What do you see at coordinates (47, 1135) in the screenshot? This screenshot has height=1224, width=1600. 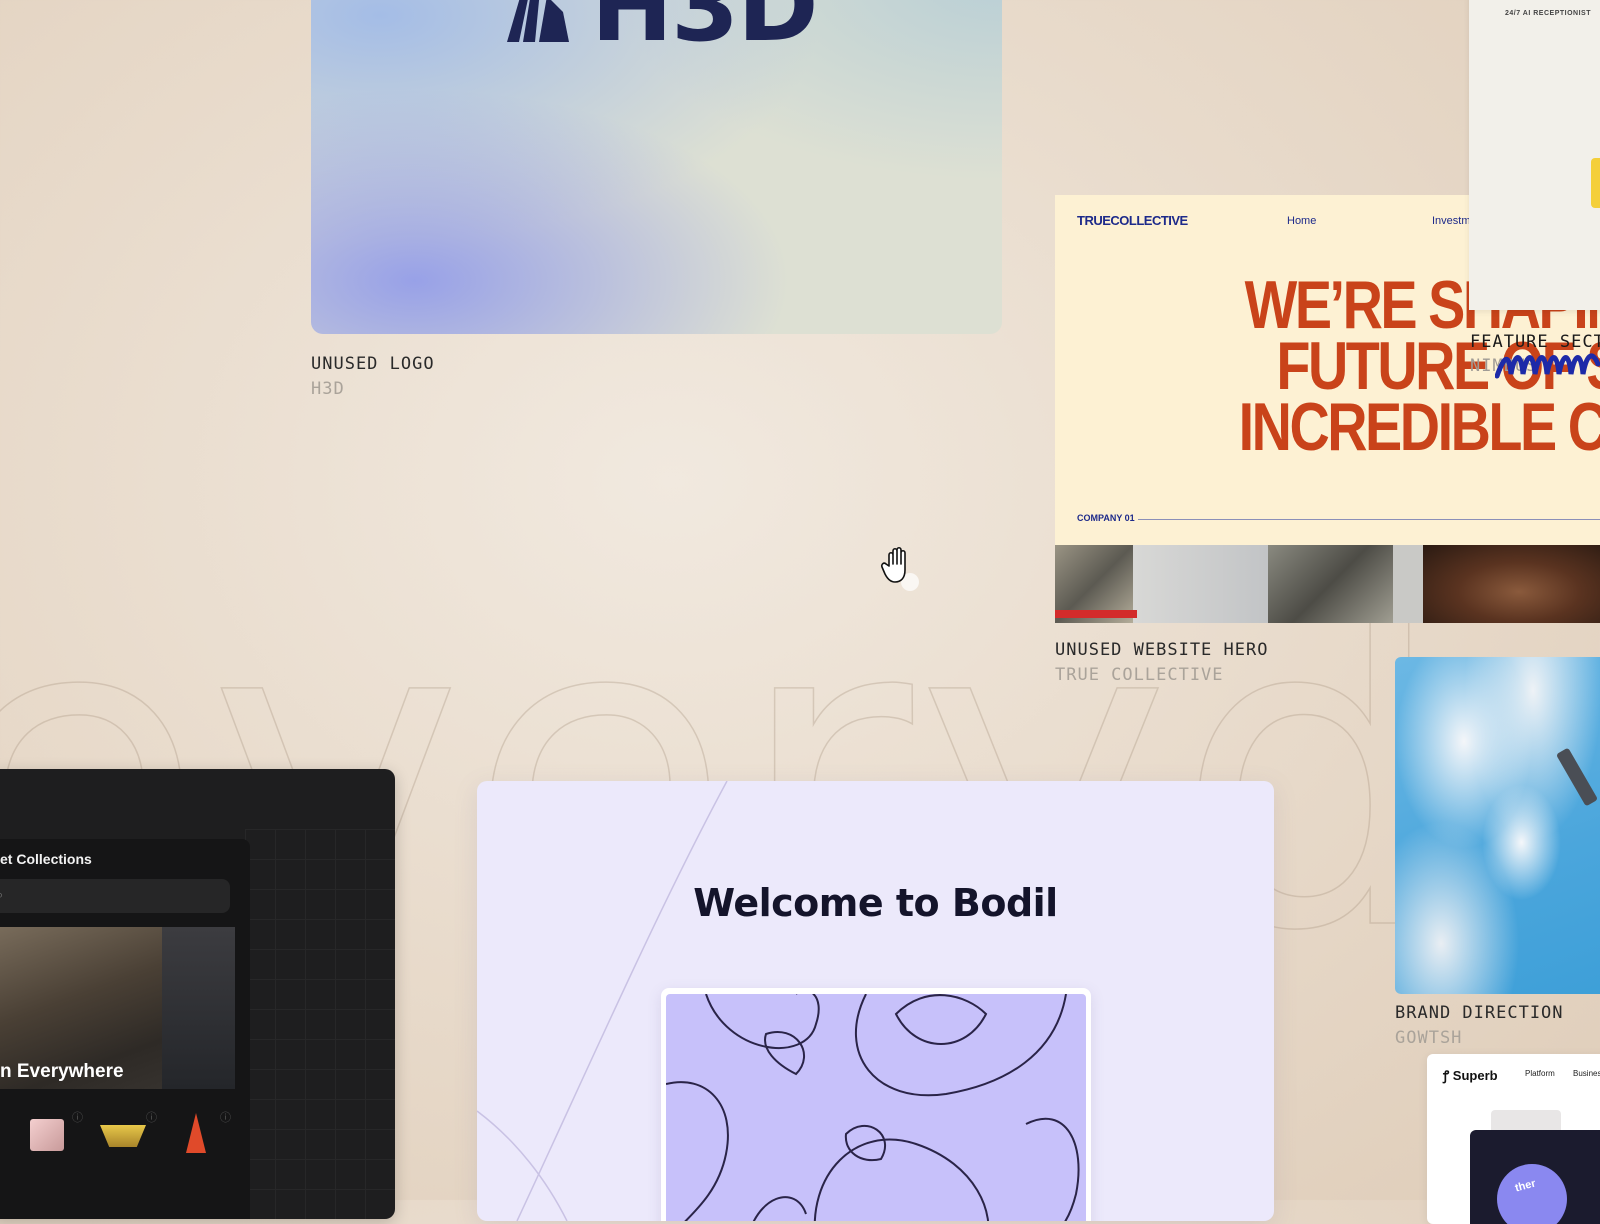 I see `pink-cube-icon` at bounding box center [47, 1135].